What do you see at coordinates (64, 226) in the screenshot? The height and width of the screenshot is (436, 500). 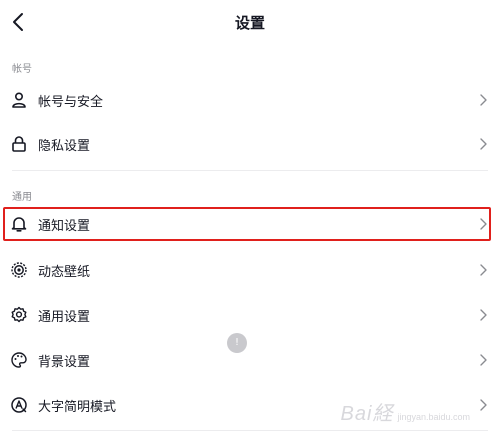 I see `row-label: 通知设置` at bounding box center [64, 226].